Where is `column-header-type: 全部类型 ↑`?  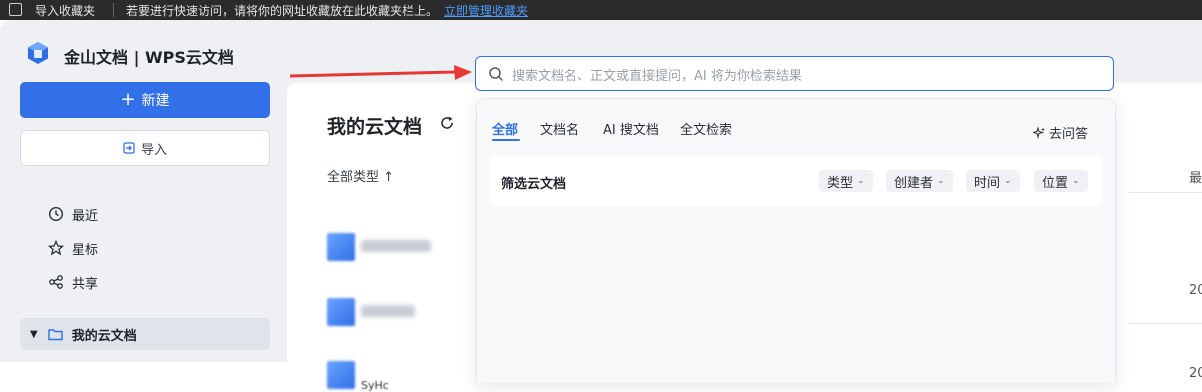
column-header-type: 全部类型 ↑ is located at coordinates (360, 175).